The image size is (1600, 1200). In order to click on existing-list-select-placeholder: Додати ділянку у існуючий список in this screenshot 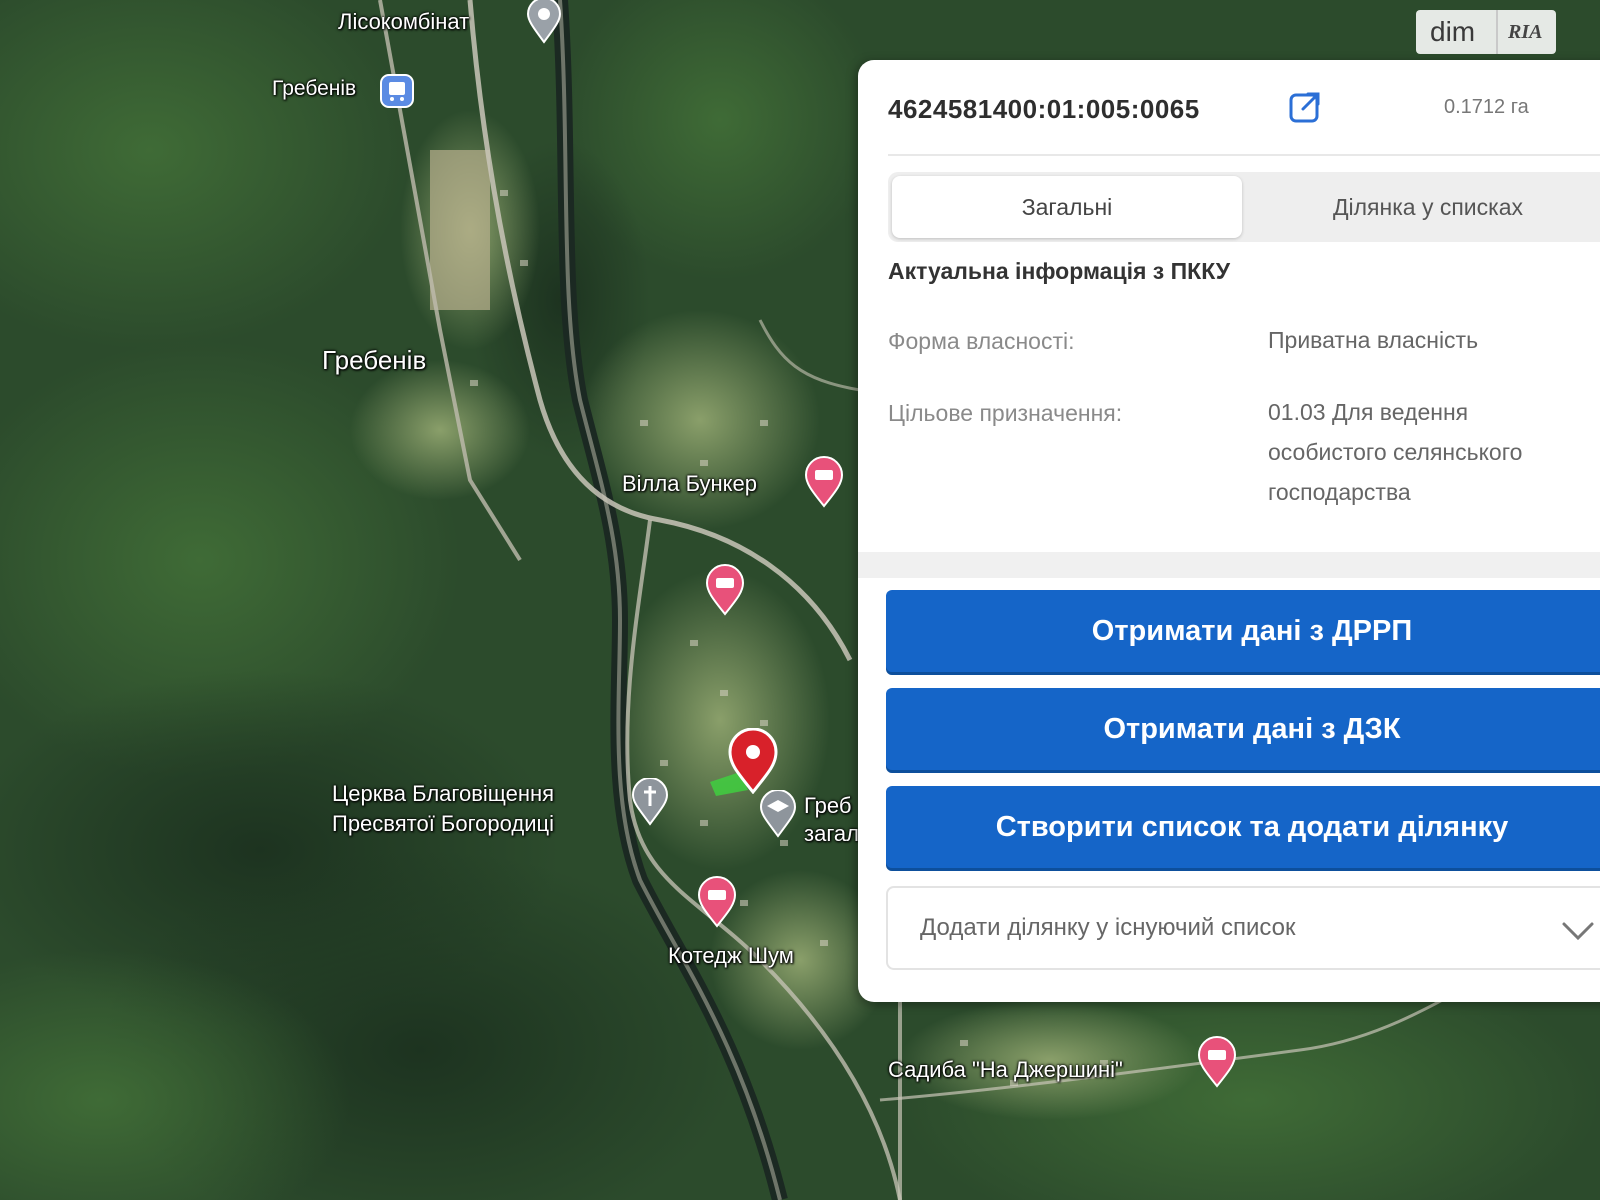, I will do `click(1108, 927)`.